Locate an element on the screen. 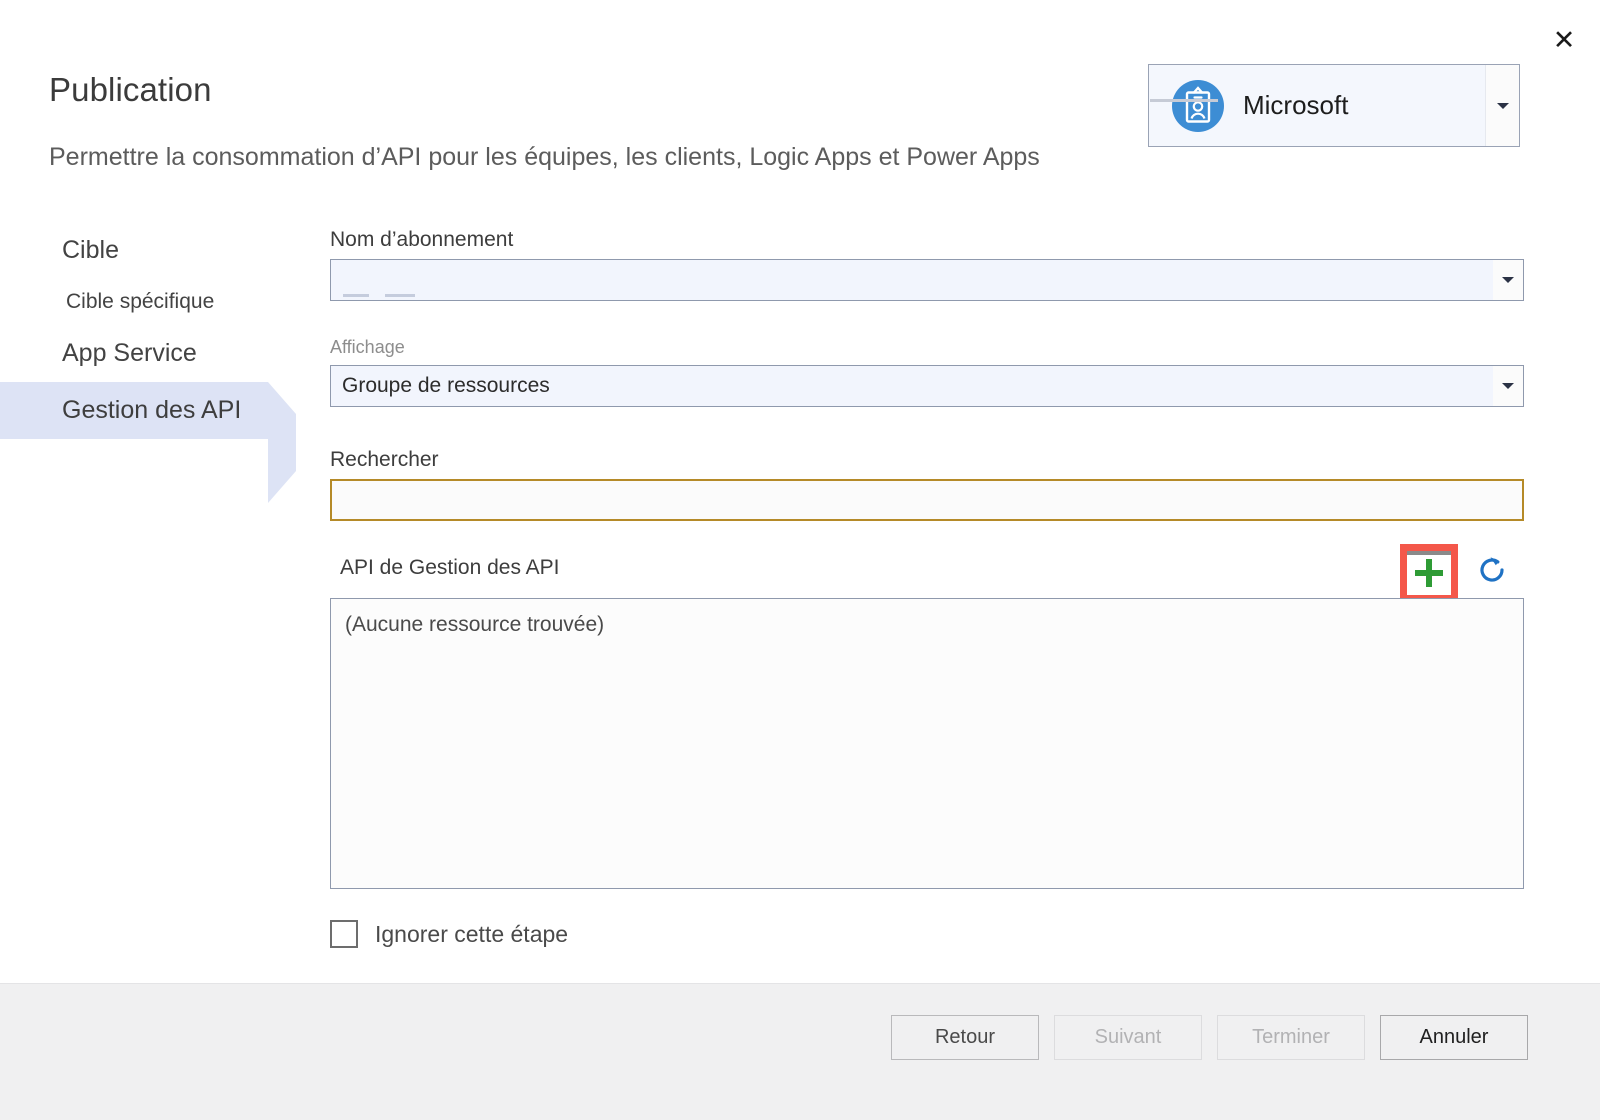 This screenshot has width=1600, height=1120. resource-list-label: API de Gestion des API is located at coordinates (450, 567).